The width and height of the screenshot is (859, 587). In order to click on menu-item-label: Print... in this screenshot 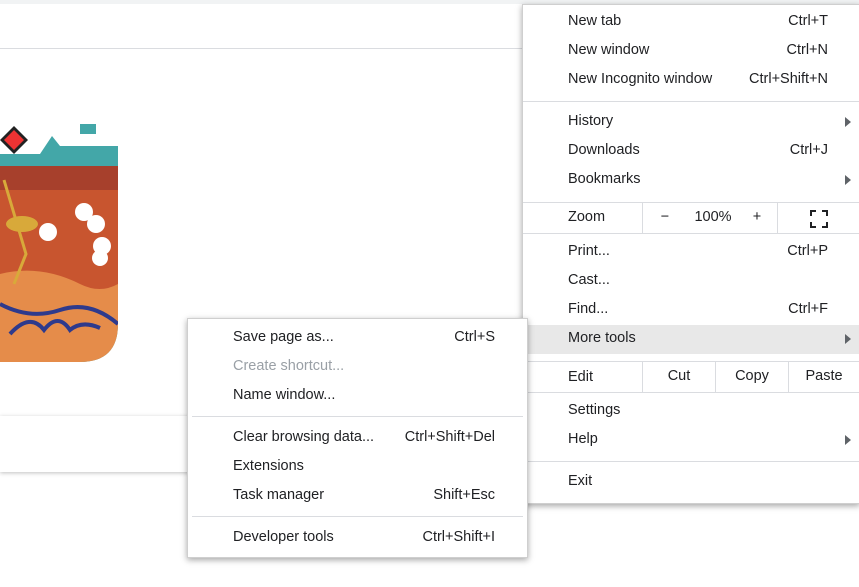, I will do `click(589, 251)`.